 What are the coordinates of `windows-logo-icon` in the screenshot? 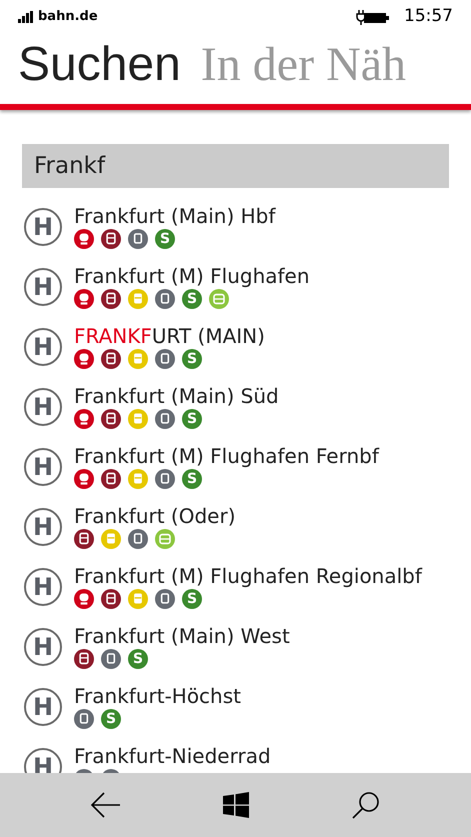 It's located at (236, 805).